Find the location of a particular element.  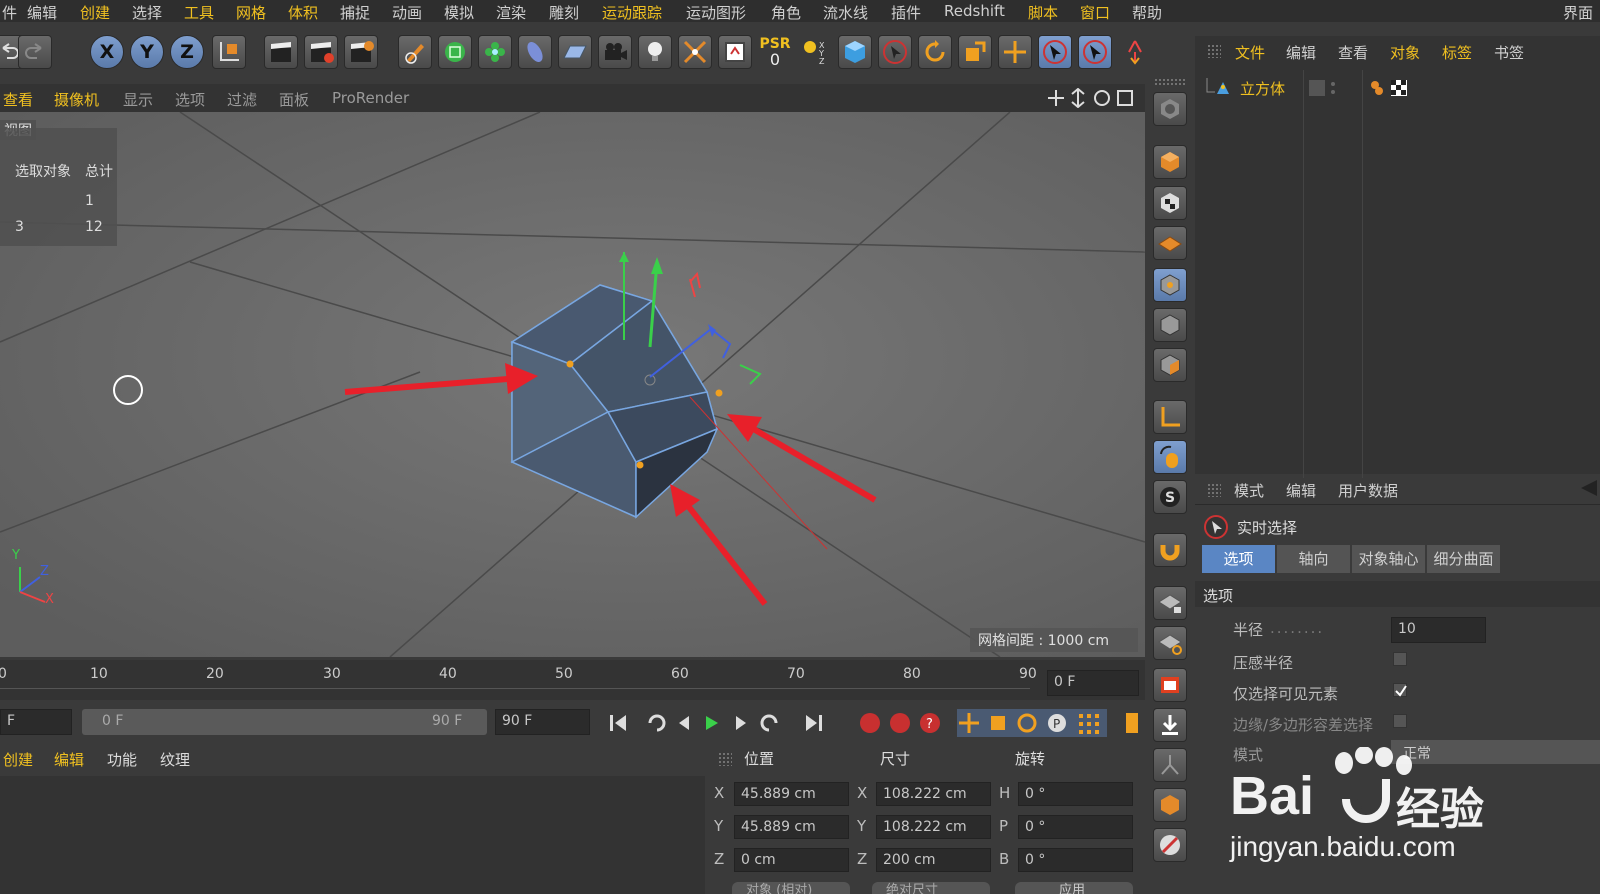

vp-menu-panel: 面板 is located at coordinates (294, 99).